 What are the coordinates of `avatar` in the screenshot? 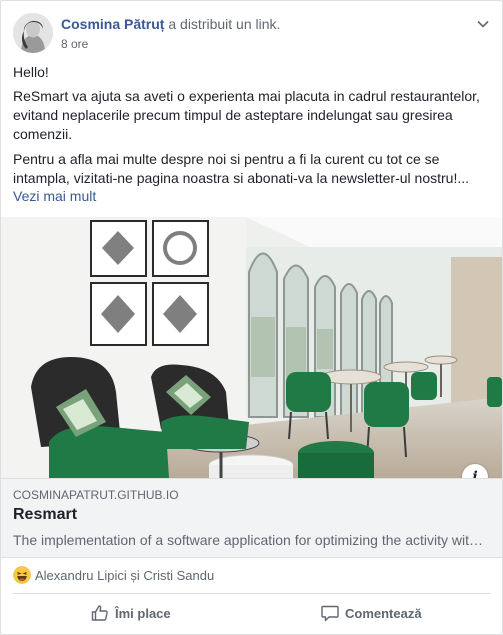 It's located at (33, 33).